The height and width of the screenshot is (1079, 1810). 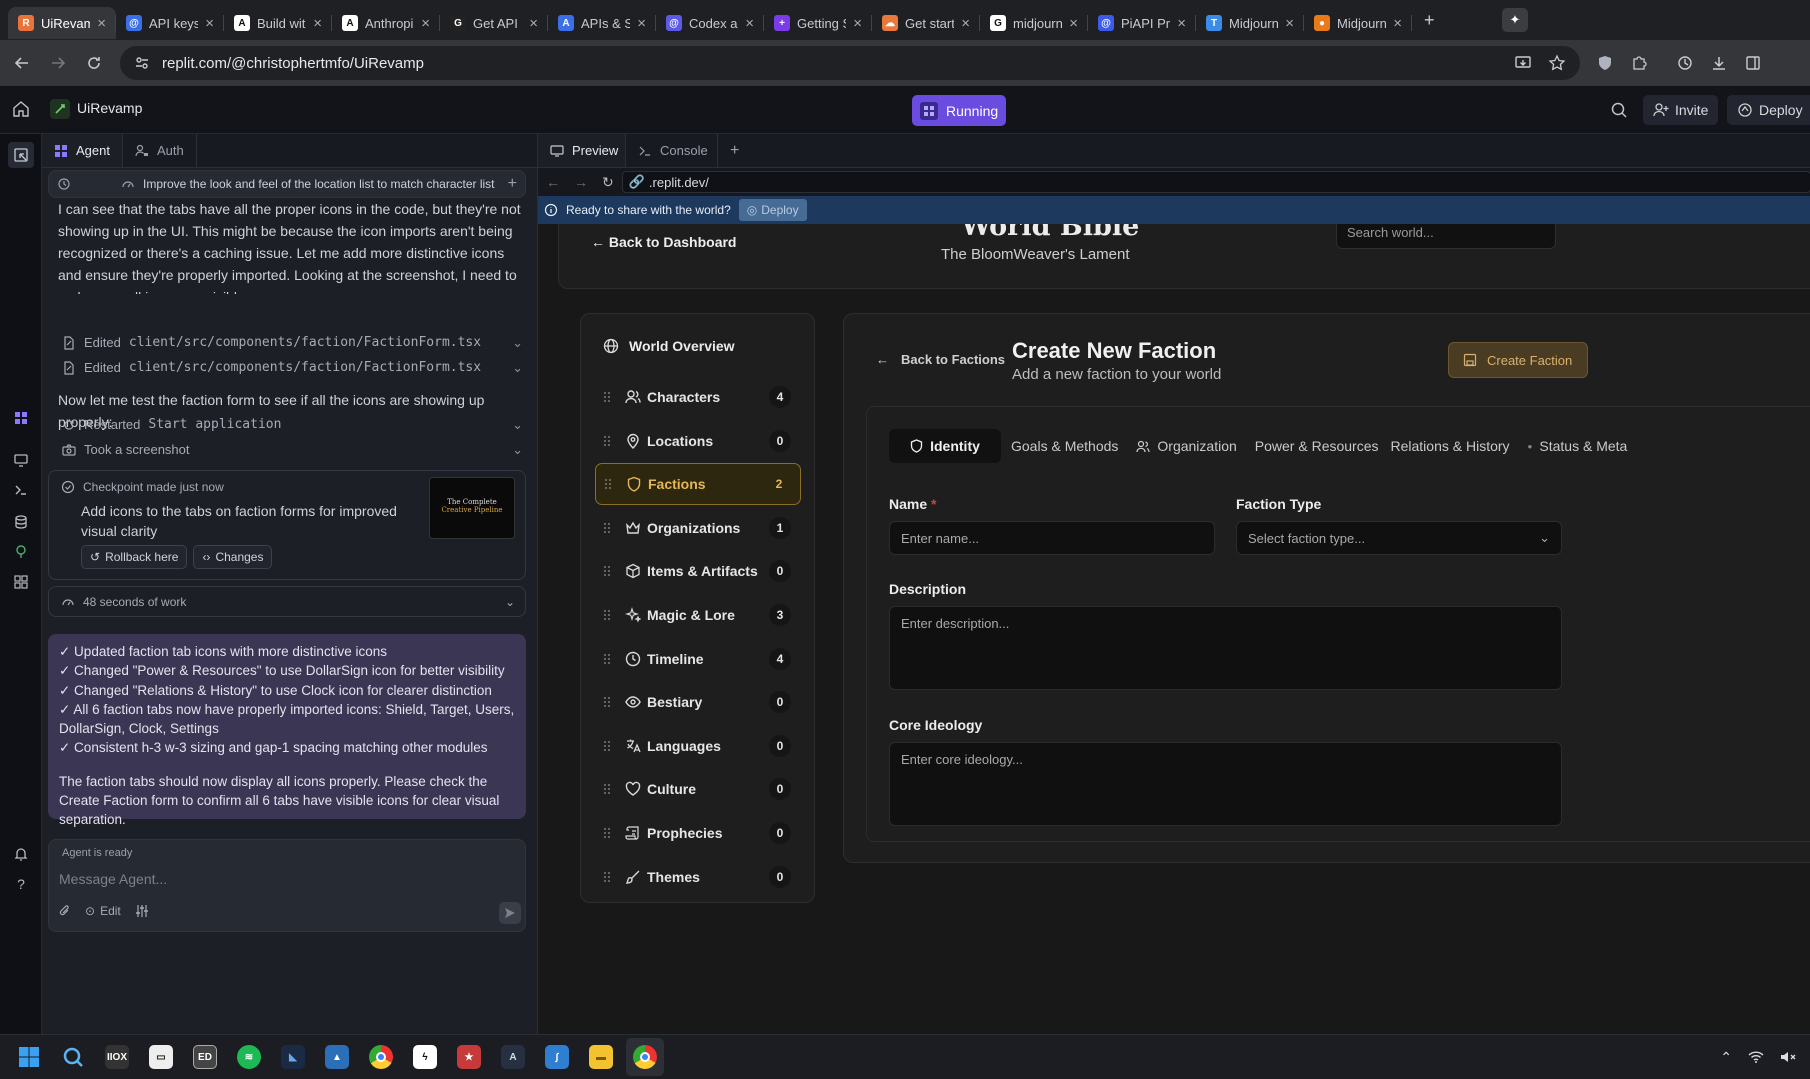 What do you see at coordinates (117, 1057) in the screenshot?
I see `iiox-app-icon: IIOX` at bounding box center [117, 1057].